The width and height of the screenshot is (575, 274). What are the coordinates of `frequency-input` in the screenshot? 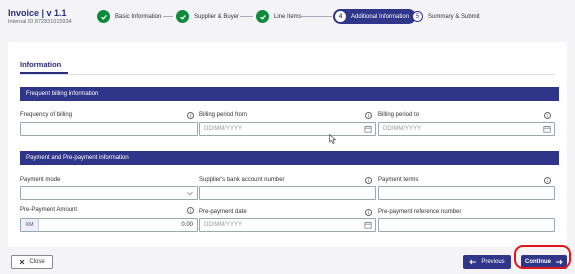 It's located at (109, 129).